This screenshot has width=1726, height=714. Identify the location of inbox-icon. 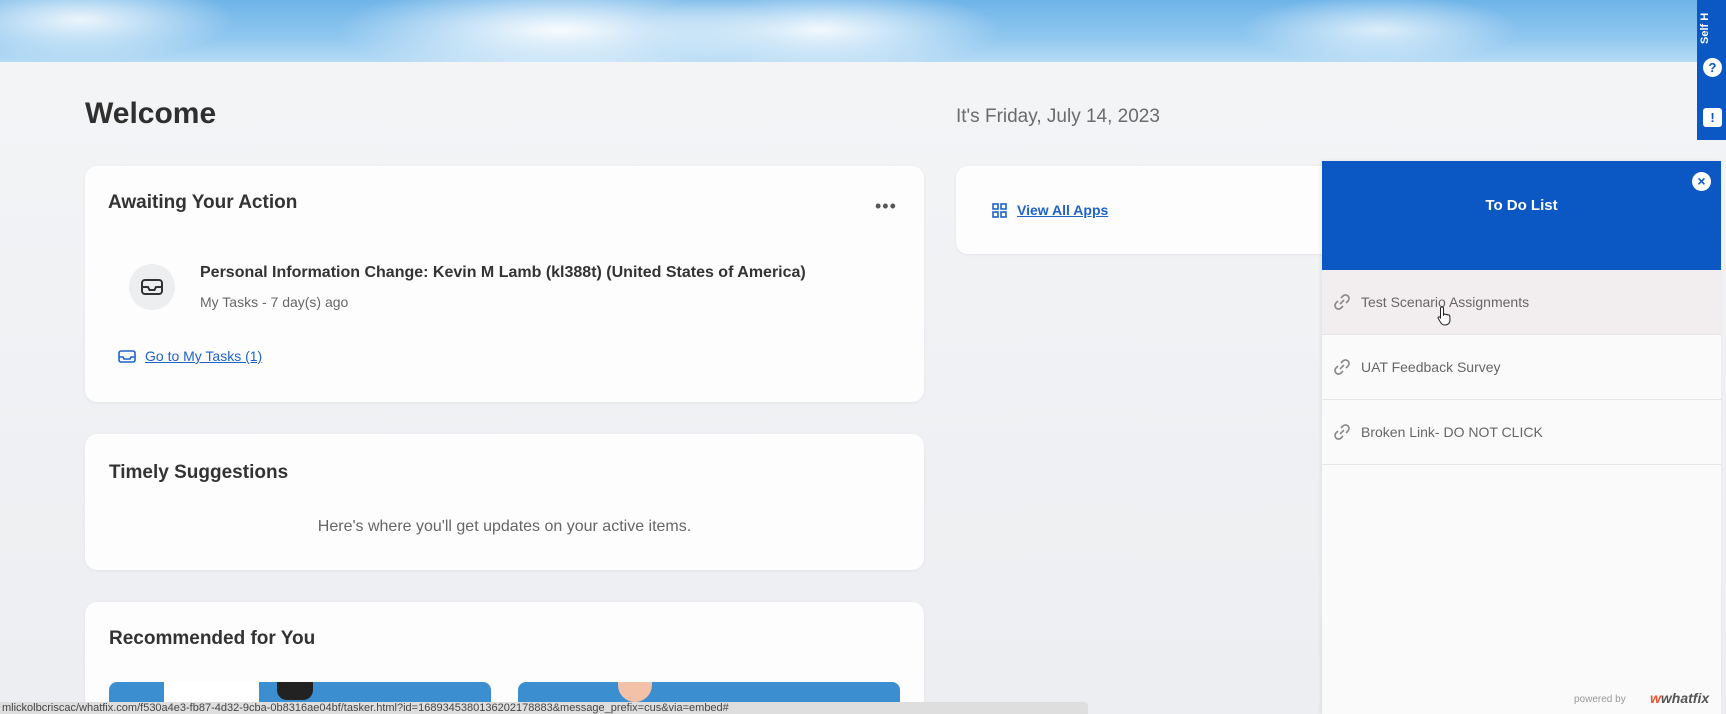
(152, 287).